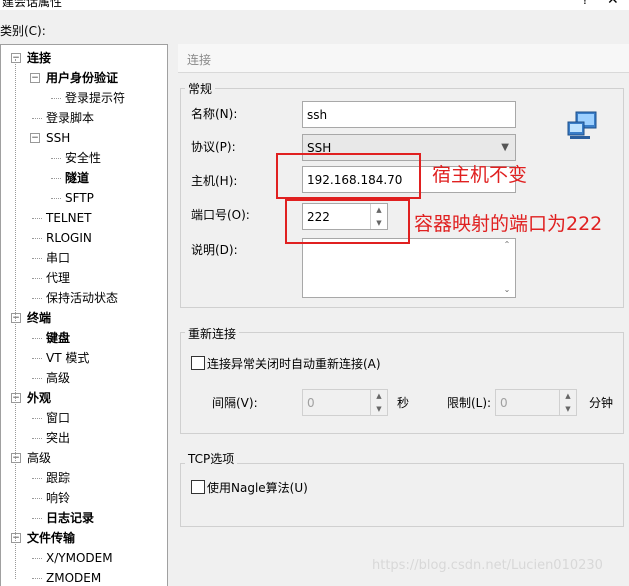  What do you see at coordinates (58, 278) in the screenshot?
I see `tree-item: 代理` at bounding box center [58, 278].